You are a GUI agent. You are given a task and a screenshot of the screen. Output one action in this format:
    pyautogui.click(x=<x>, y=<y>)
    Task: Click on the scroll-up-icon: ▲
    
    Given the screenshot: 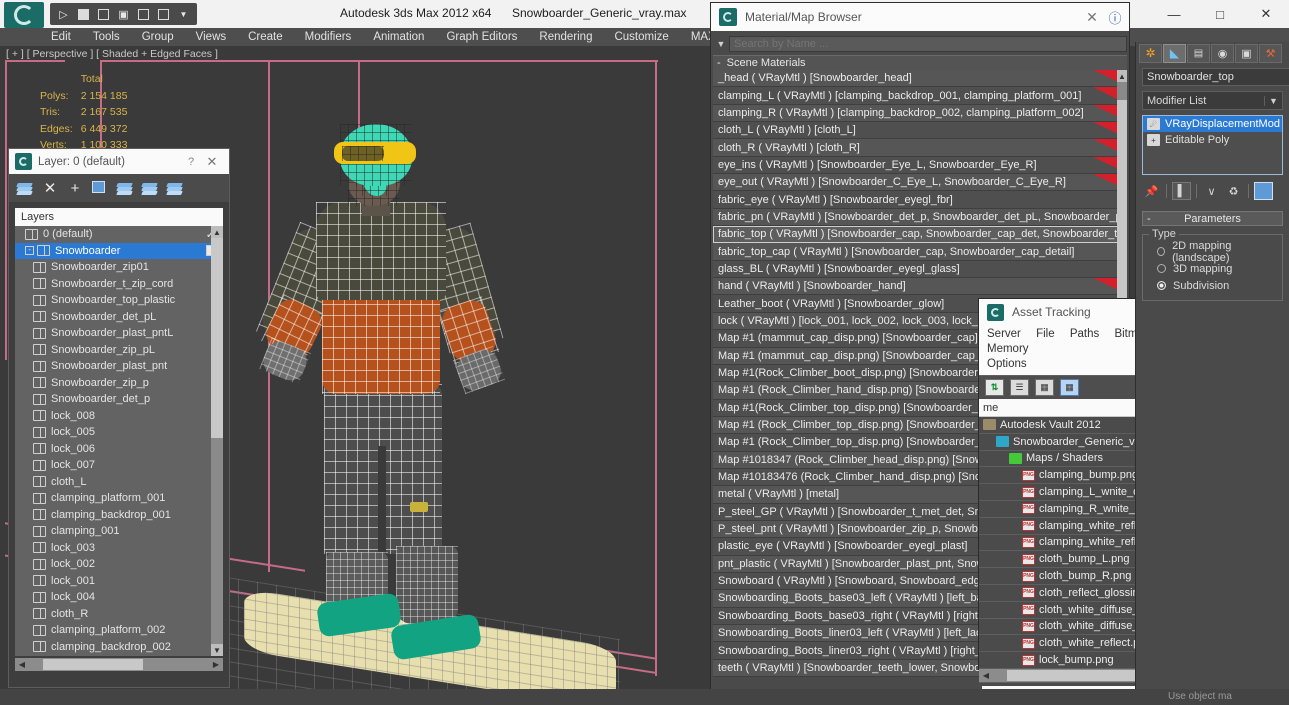 What is the action you would take?
    pyautogui.click(x=1122, y=76)
    